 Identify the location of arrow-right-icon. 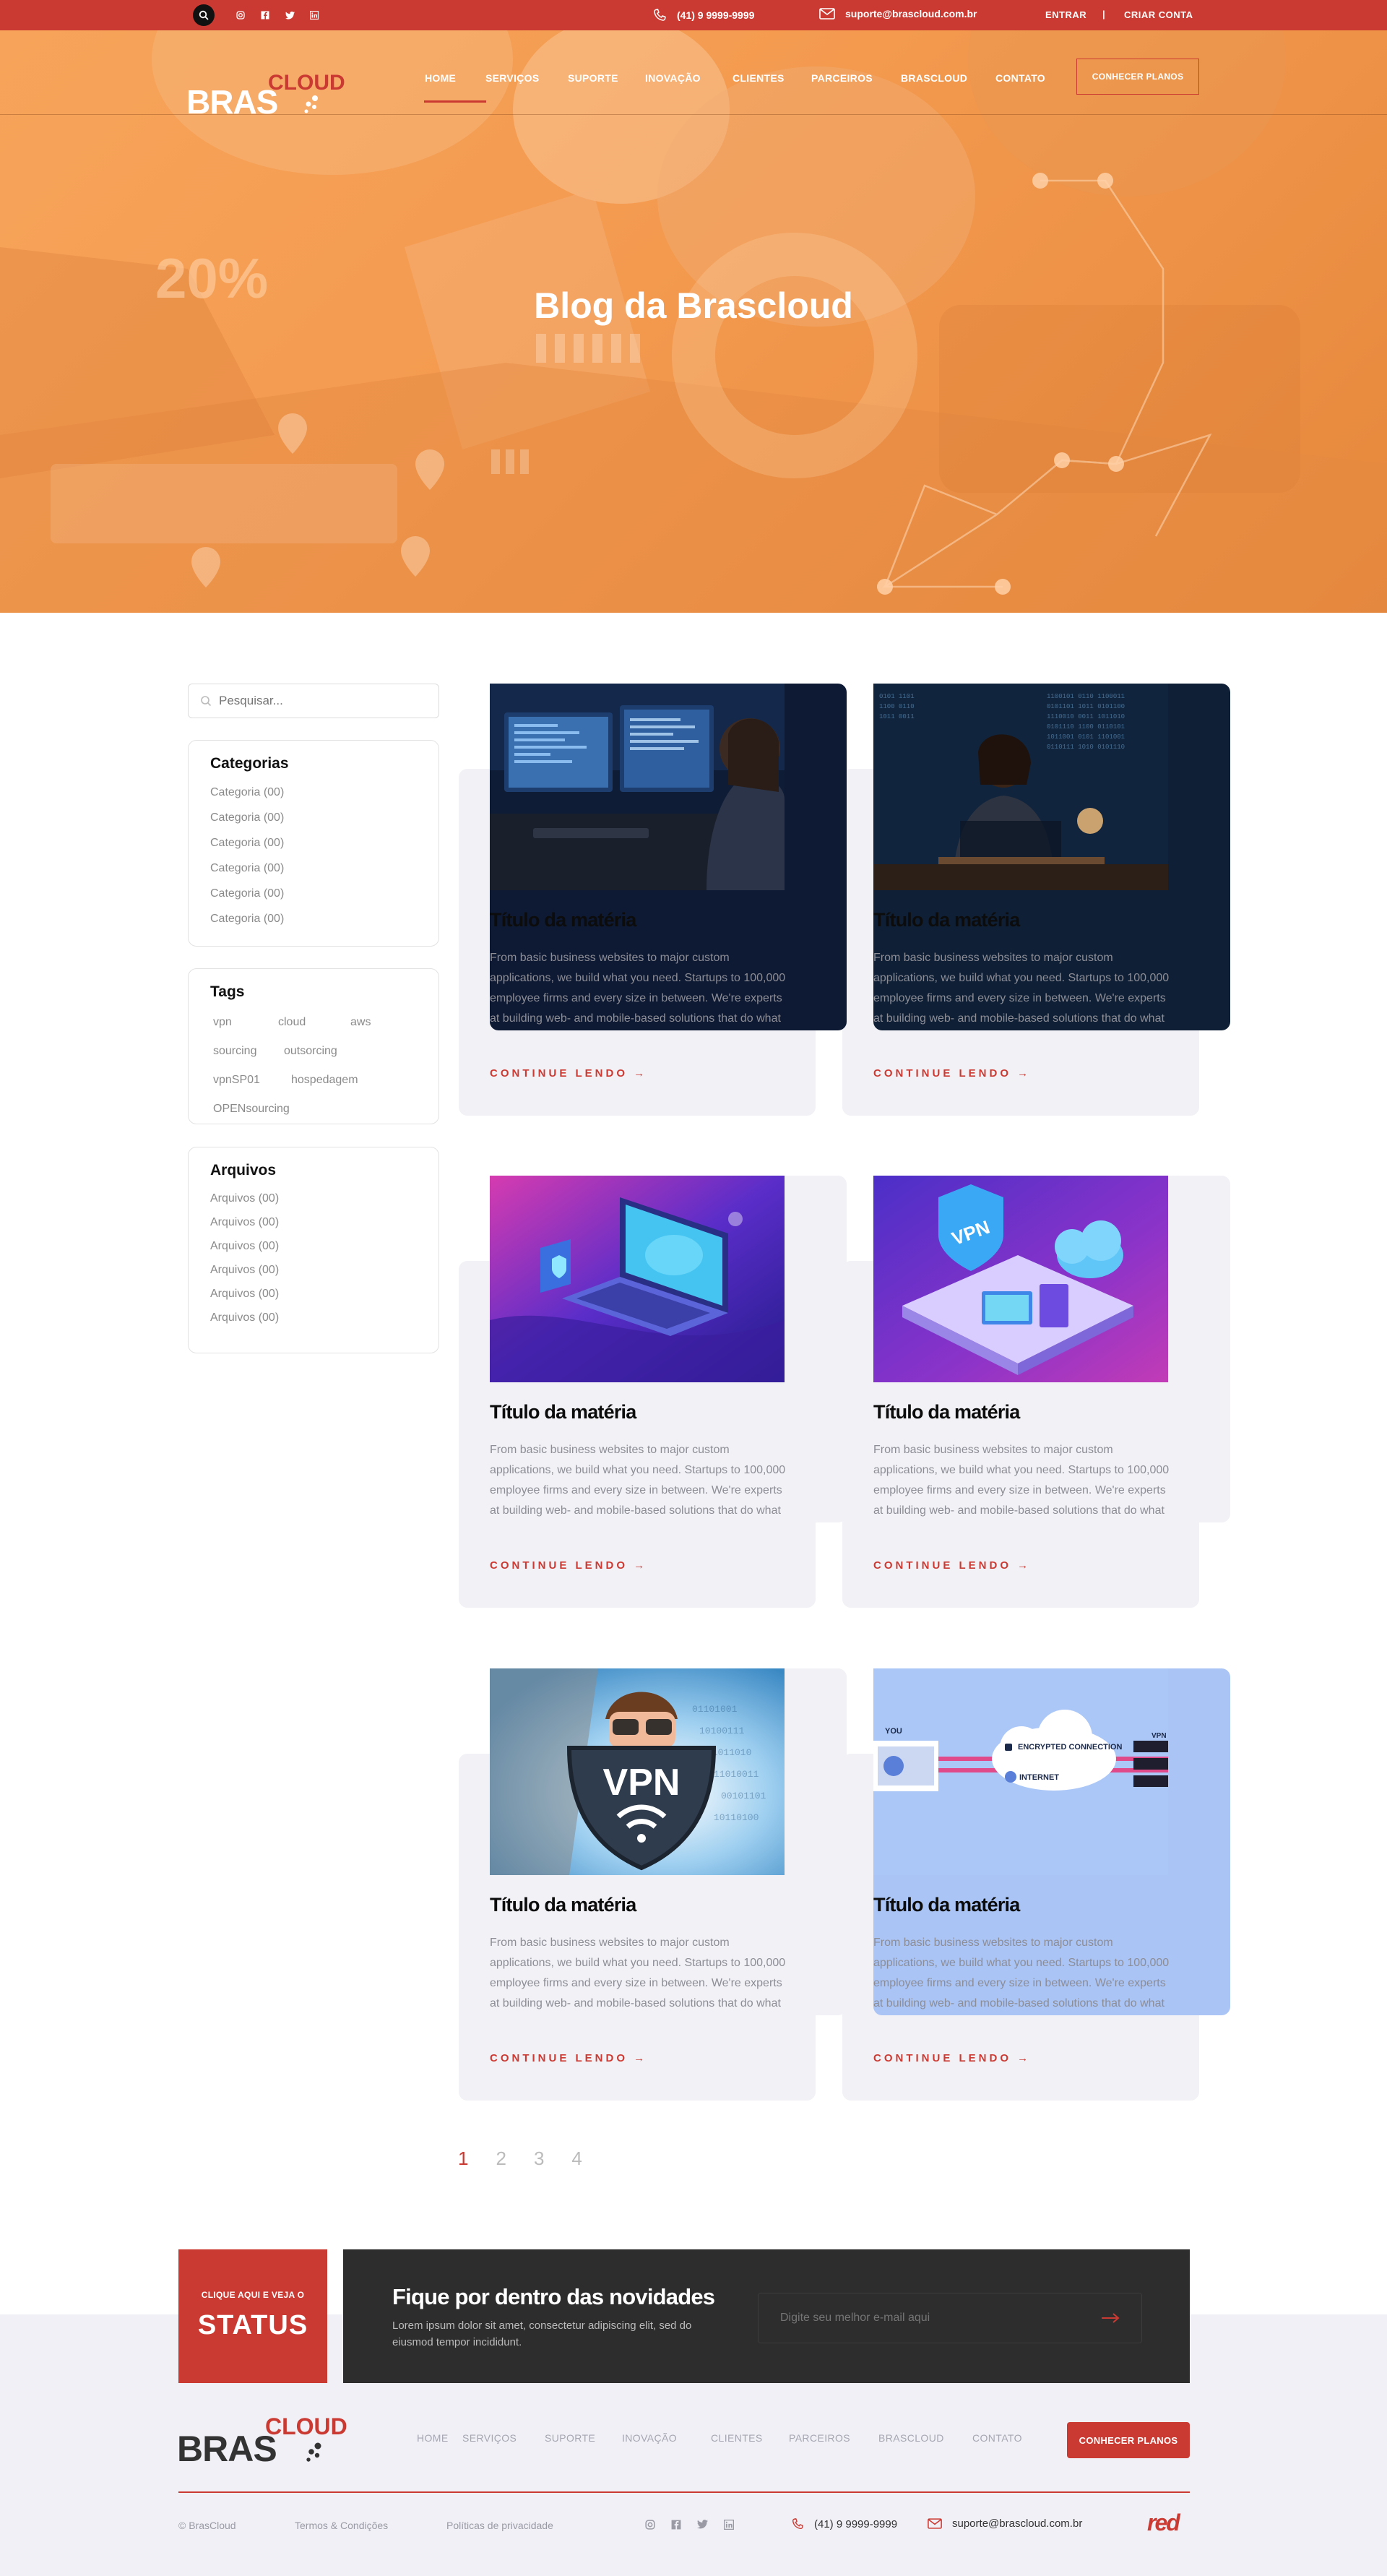
(1110, 2318).